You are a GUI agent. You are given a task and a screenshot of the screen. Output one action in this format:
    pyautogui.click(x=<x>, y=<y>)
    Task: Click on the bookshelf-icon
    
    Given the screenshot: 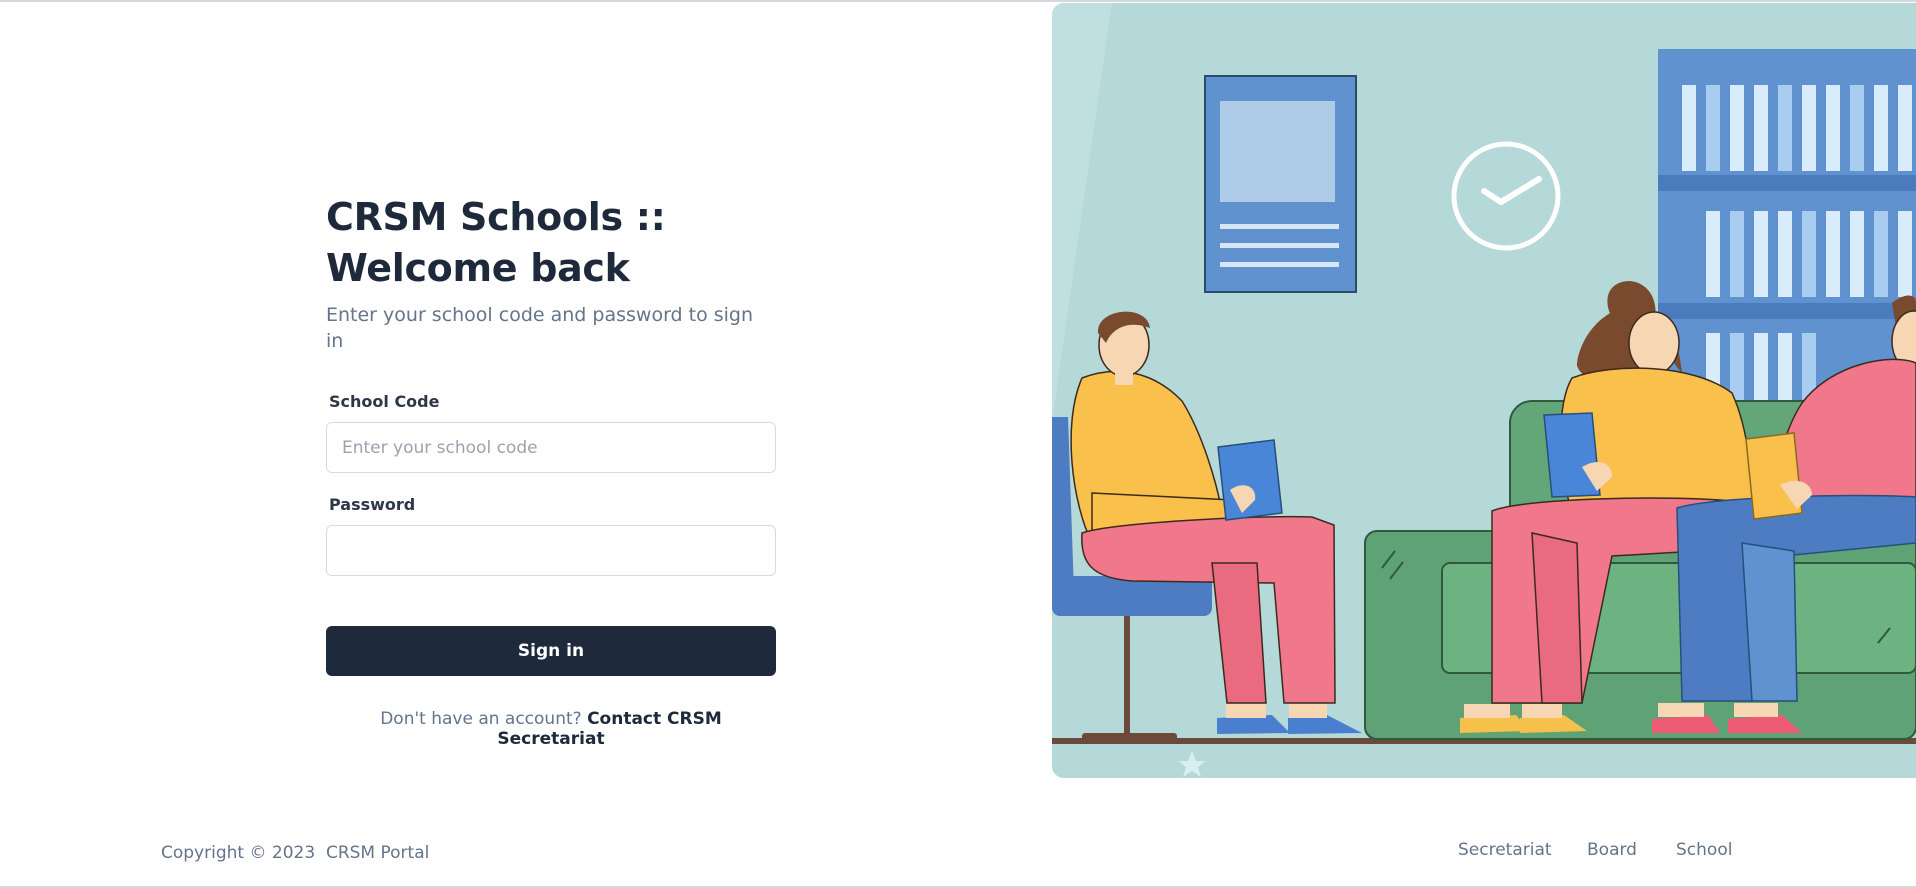 What is the action you would take?
    pyautogui.click(x=1787, y=229)
    